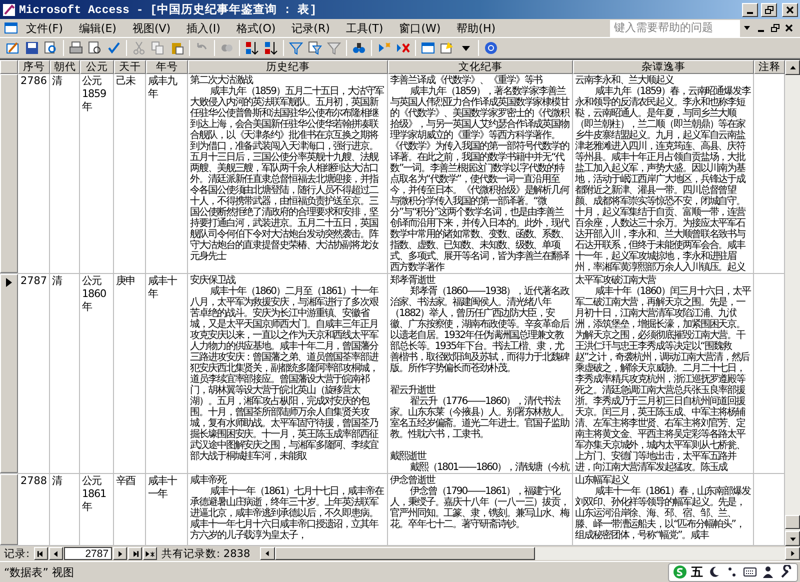 Image resolution: width=800 pixels, height=582 pixels. Describe the element at coordinates (413, 390) in the screenshot. I see `entry-title: 翟云升逝世` at that location.